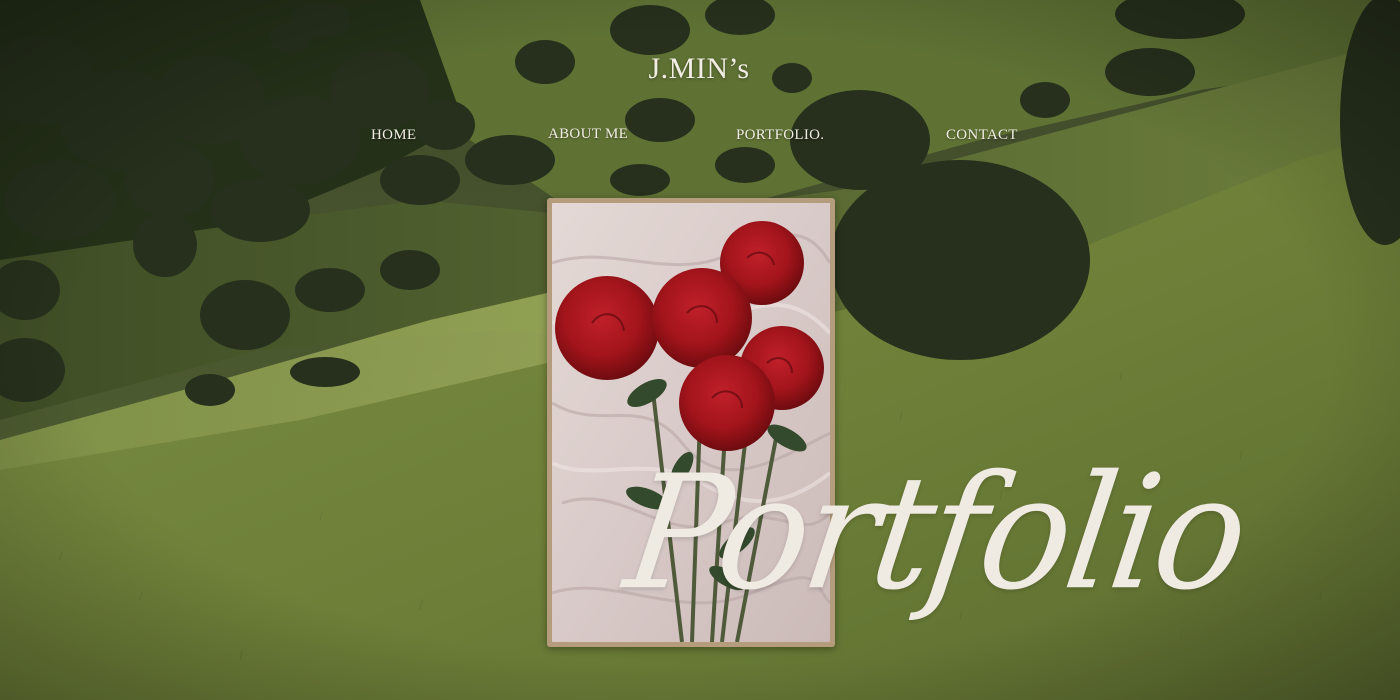 The image size is (1400, 700). I want to click on nav-link-home: HOME, so click(393, 135).